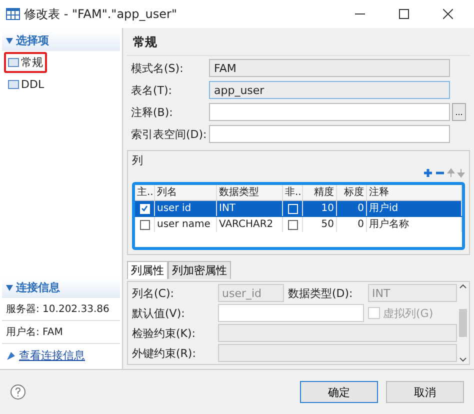  Describe the element at coordinates (250, 208) in the screenshot. I see `table-cell: INT` at that location.